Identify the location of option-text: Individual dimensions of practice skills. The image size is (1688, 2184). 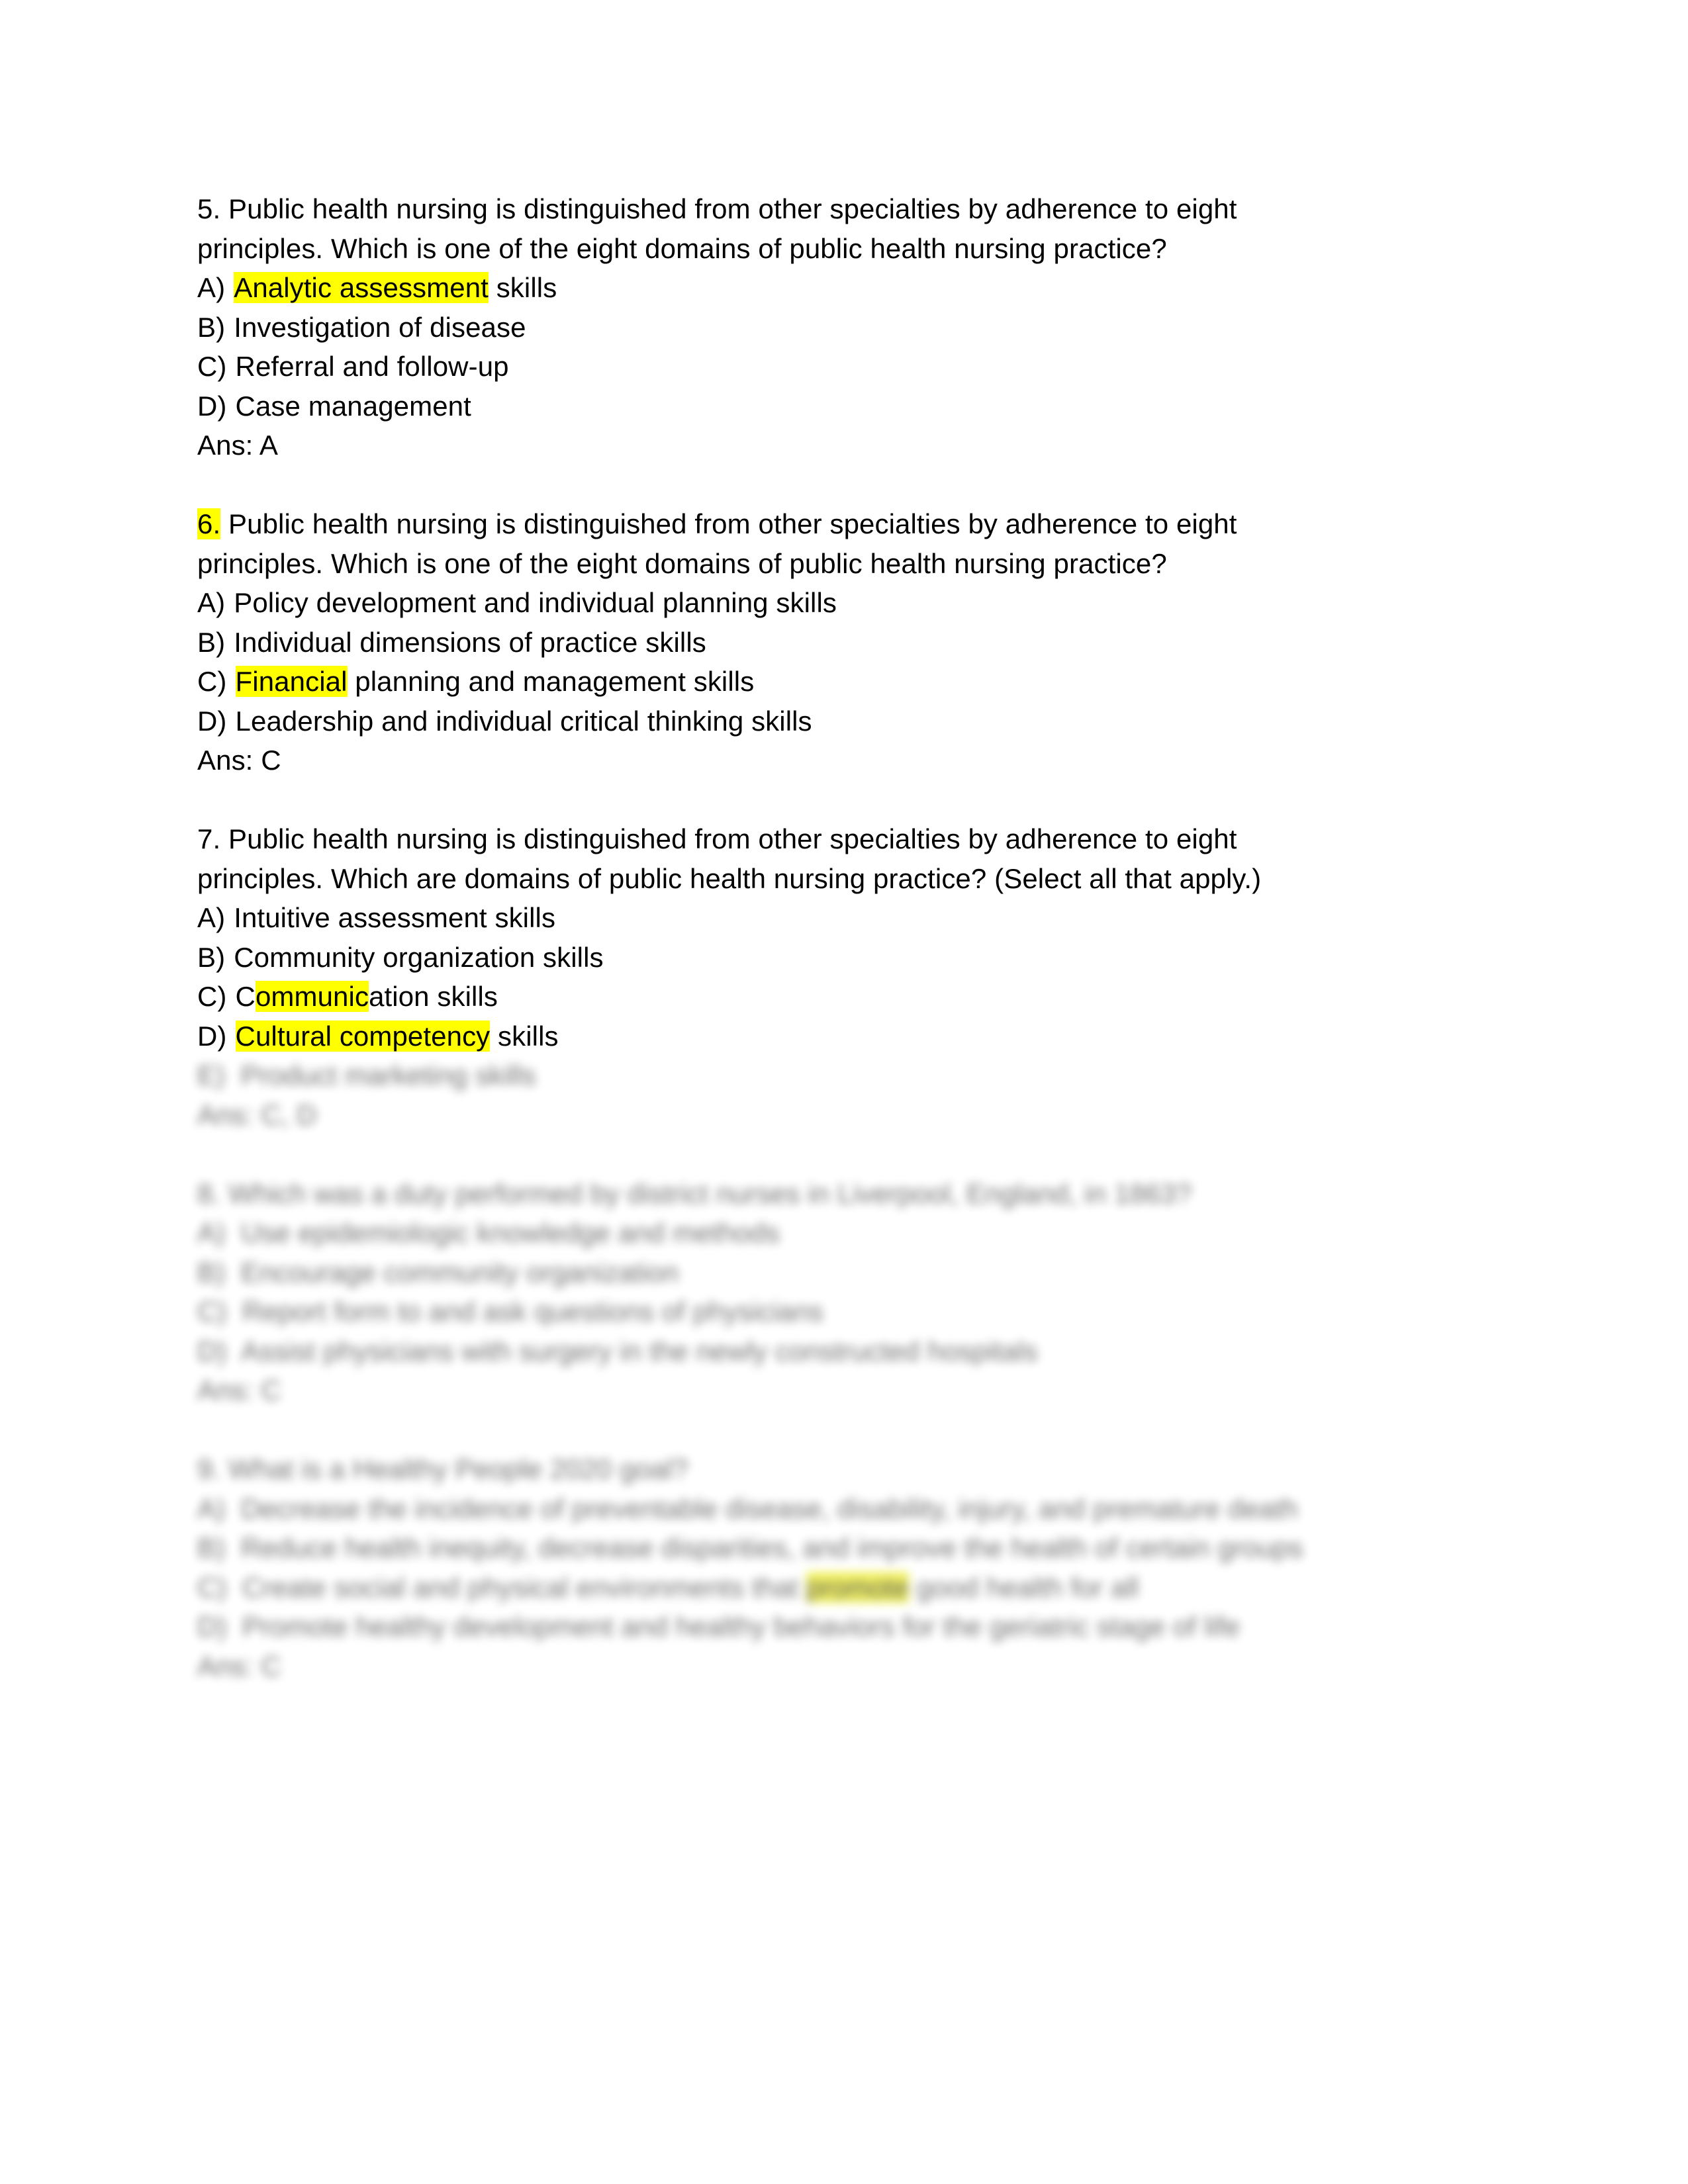
(470, 642).